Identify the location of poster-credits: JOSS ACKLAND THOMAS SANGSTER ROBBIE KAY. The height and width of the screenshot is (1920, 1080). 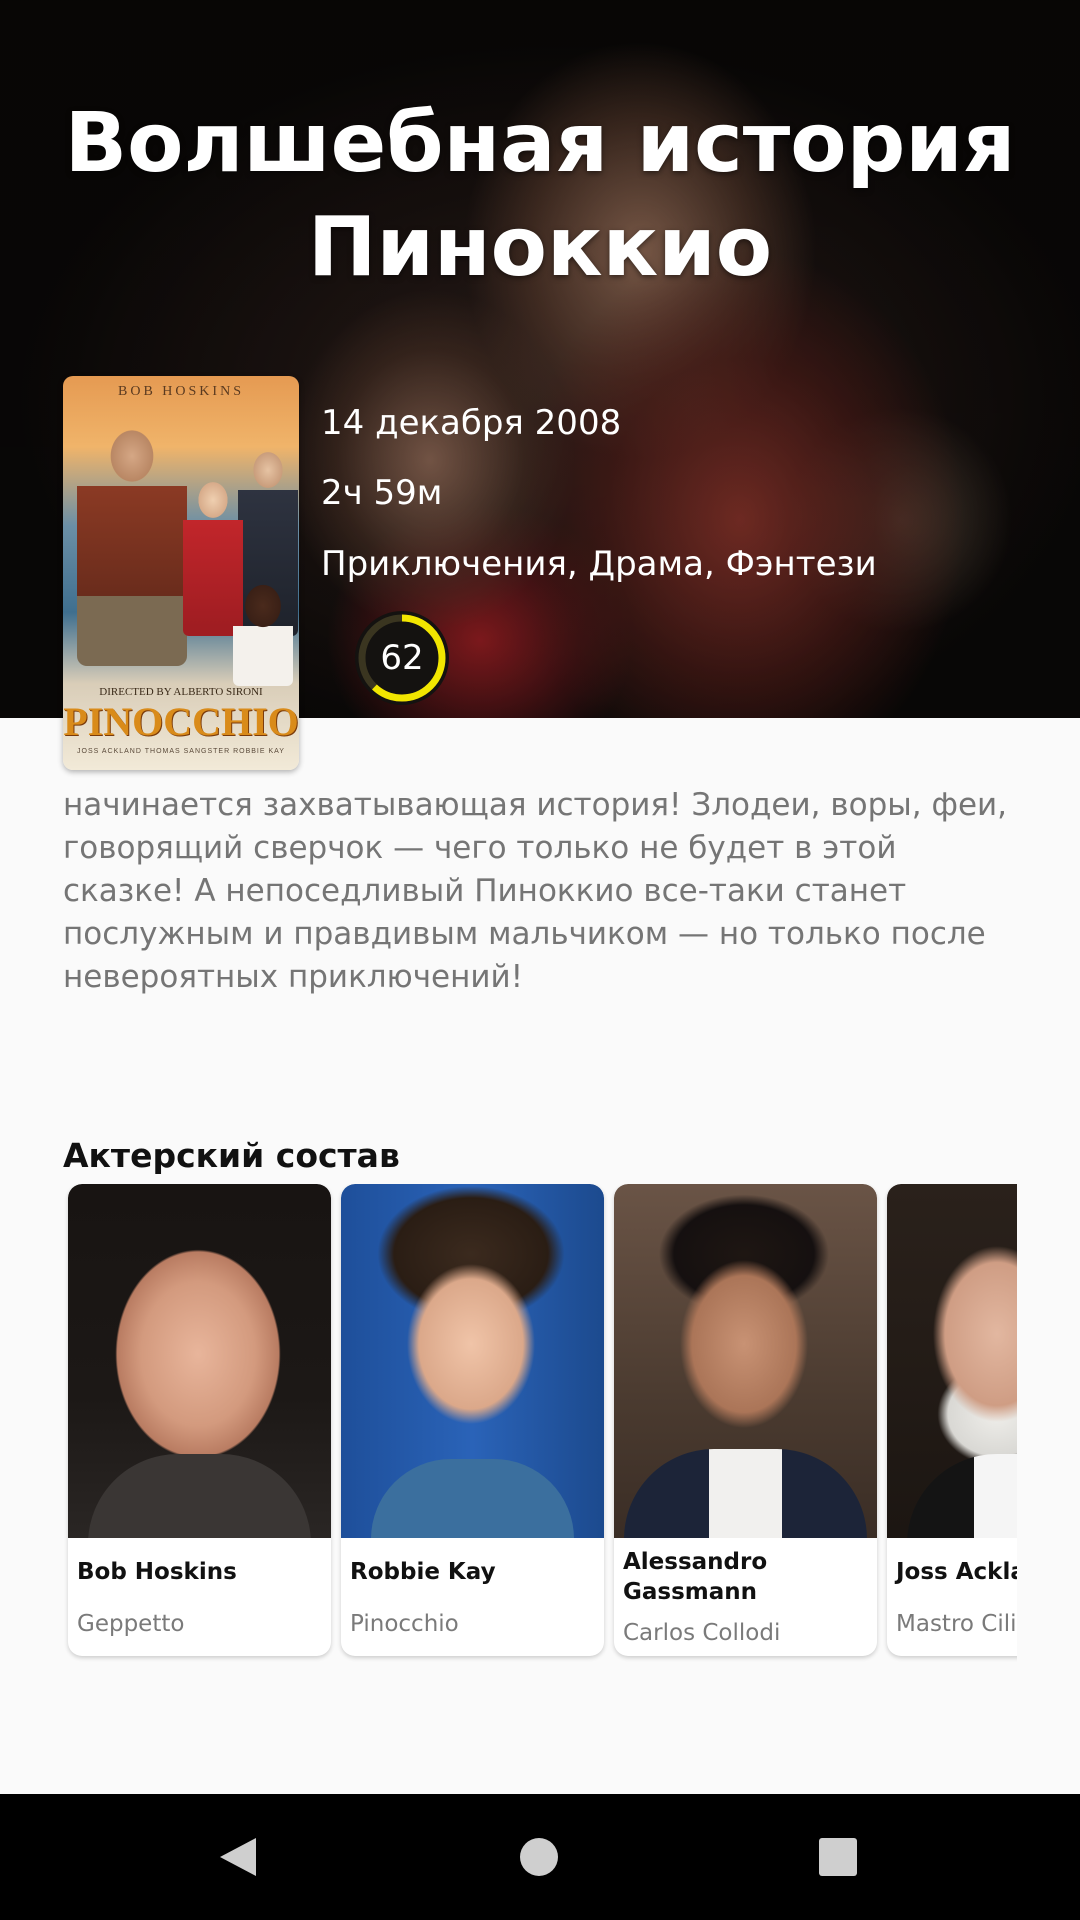
(181, 751).